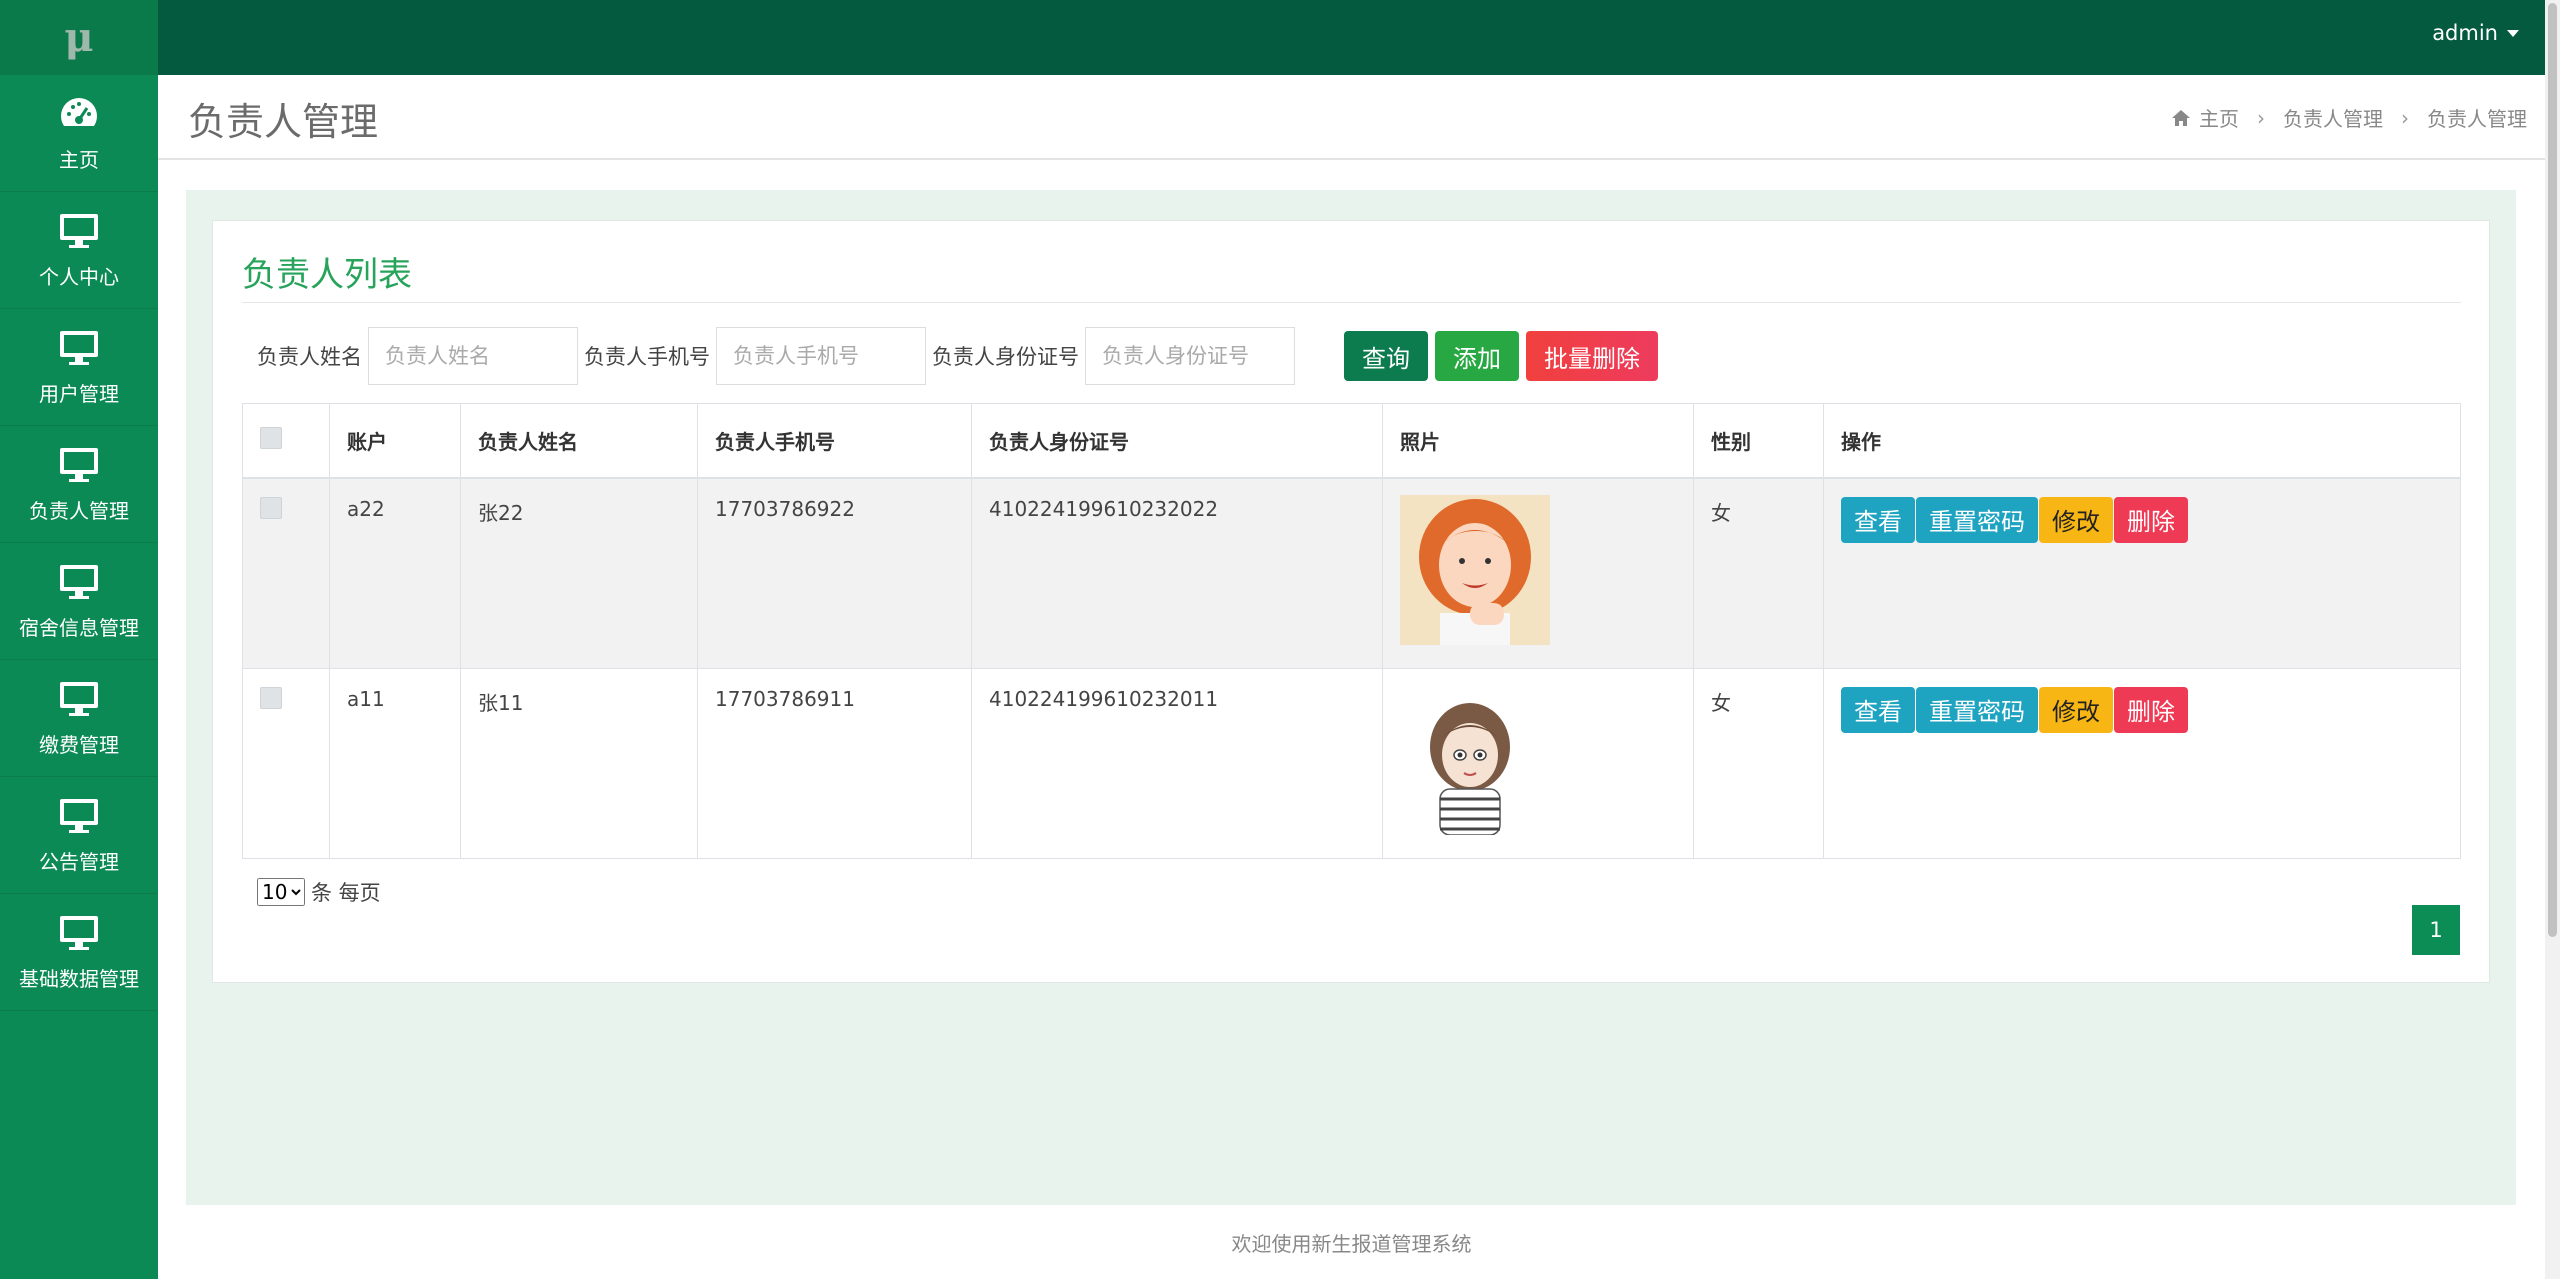 The width and height of the screenshot is (2560, 1279). I want to click on column-header: 操作, so click(2142, 441).